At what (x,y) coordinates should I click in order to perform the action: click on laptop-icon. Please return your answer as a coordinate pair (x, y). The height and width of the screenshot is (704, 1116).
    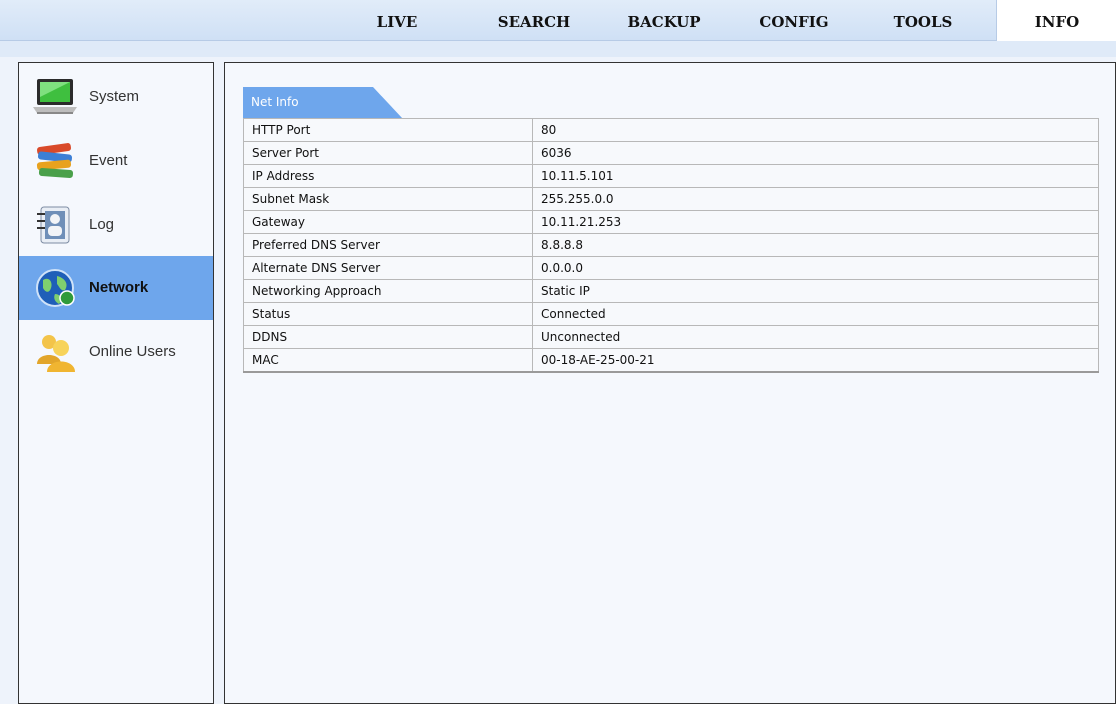
    Looking at the image, I should click on (55, 96).